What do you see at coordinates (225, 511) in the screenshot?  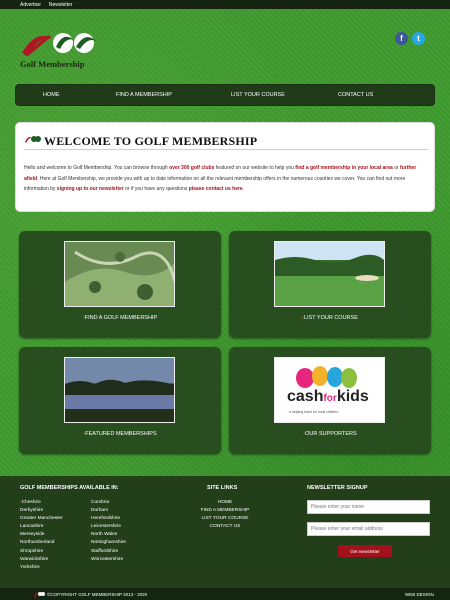 I see `footer-link-find-membership: FIND A MEMBERSHIP` at bounding box center [225, 511].